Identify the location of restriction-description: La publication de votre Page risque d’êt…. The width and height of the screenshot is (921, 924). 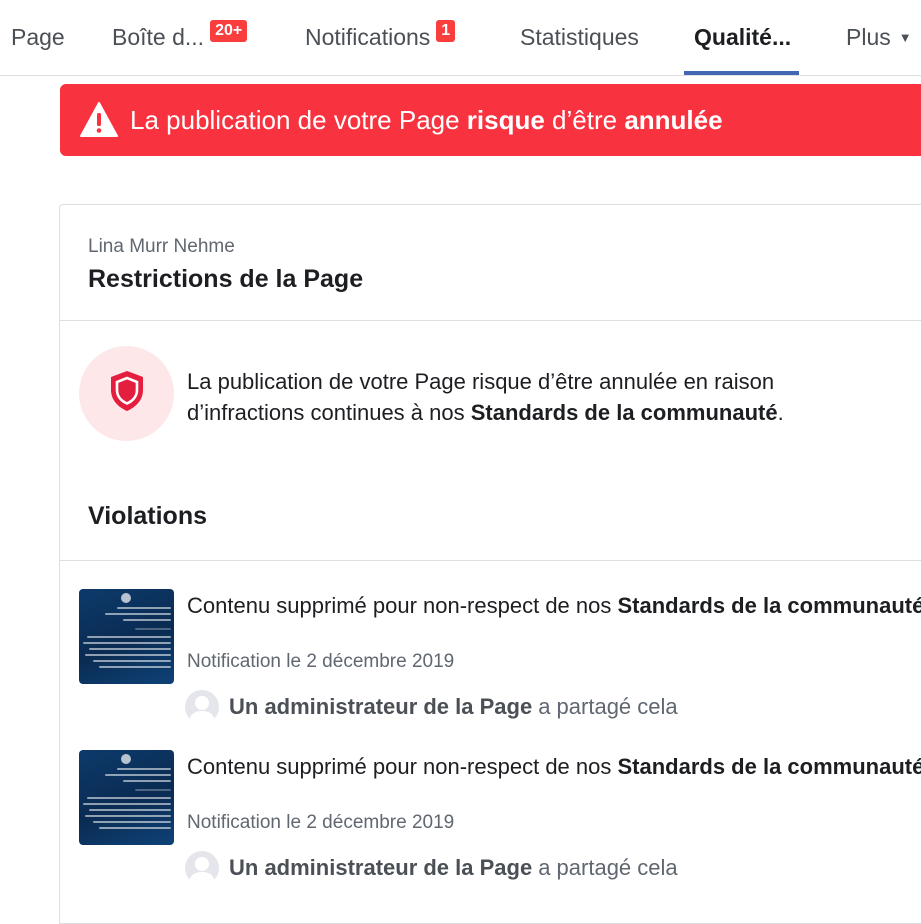
(485, 397).